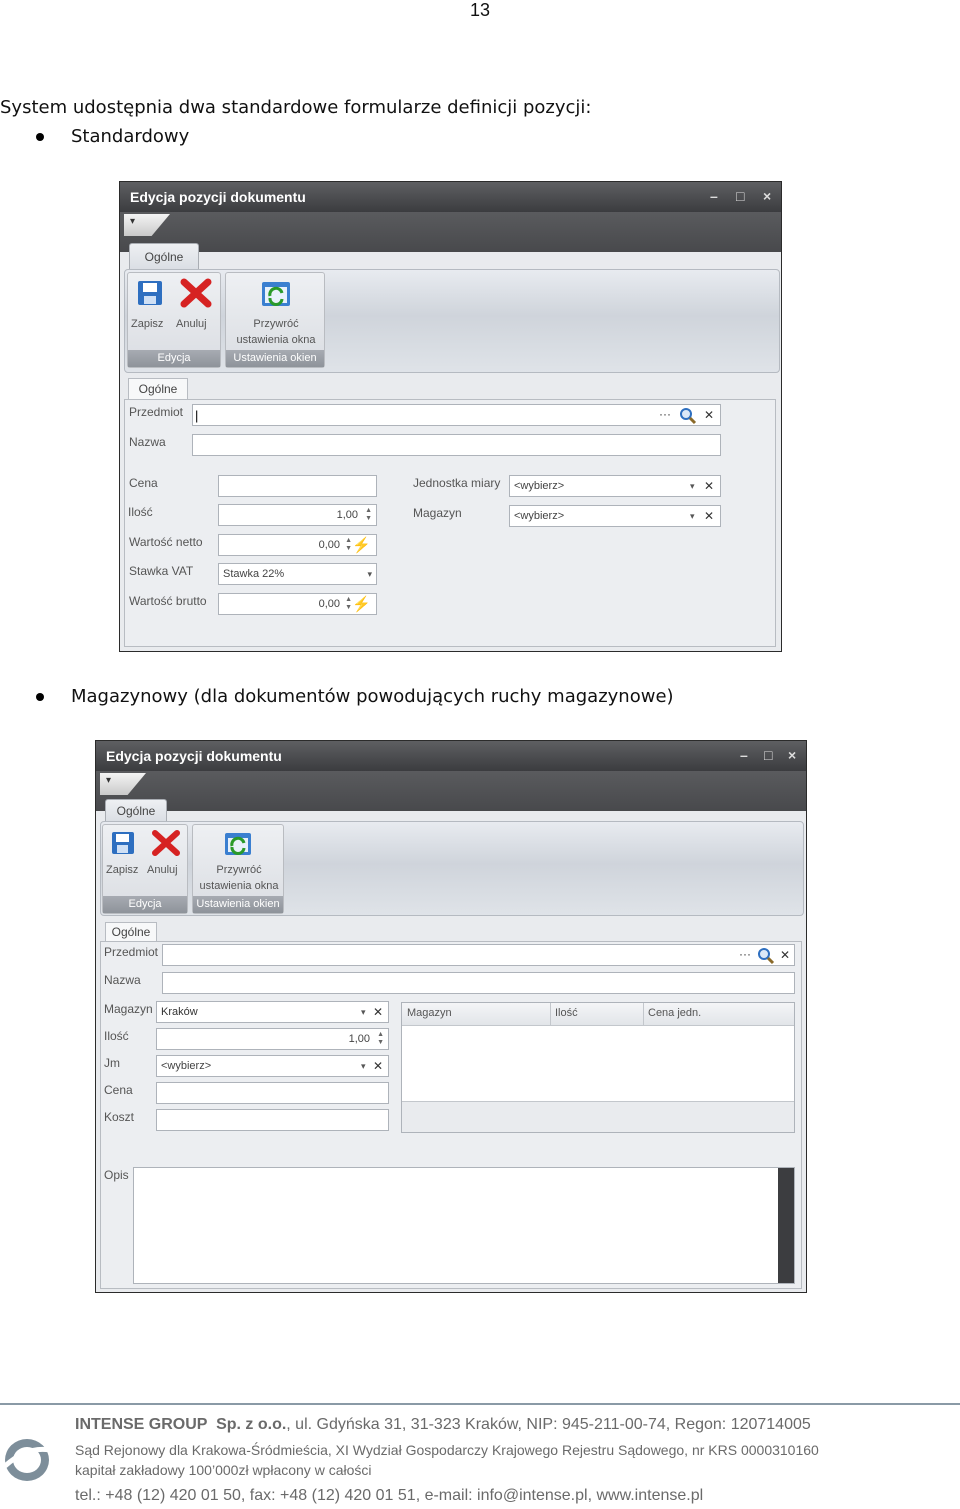 The height and width of the screenshot is (1509, 960). What do you see at coordinates (122, 870) in the screenshot?
I see `save-label: Zapisz` at bounding box center [122, 870].